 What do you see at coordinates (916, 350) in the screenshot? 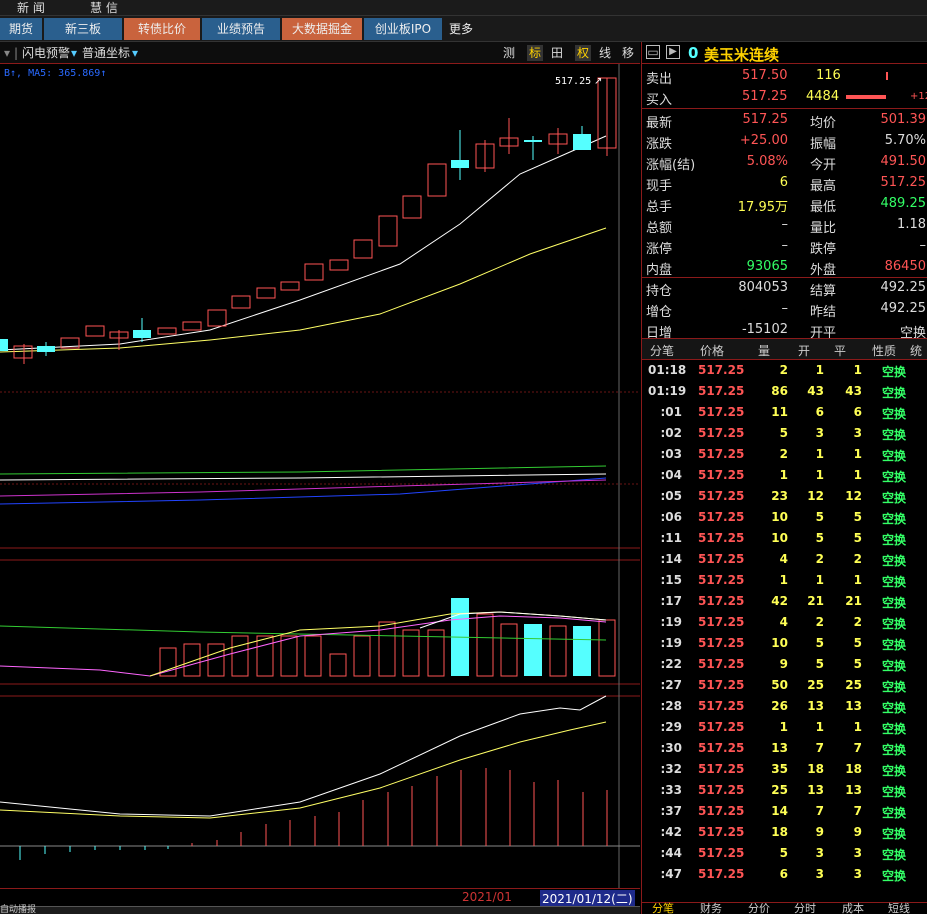
I see `col-stat: 统` at bounding box center [916, 350].